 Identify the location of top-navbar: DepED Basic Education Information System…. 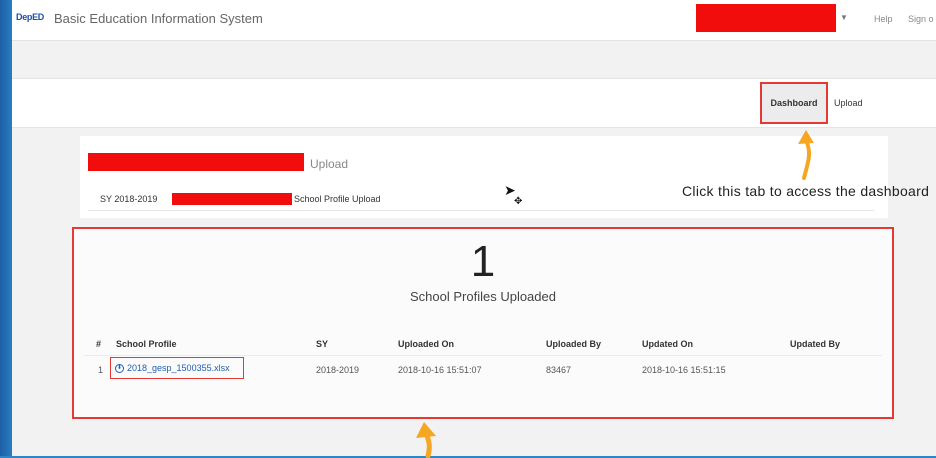
(474, 20).